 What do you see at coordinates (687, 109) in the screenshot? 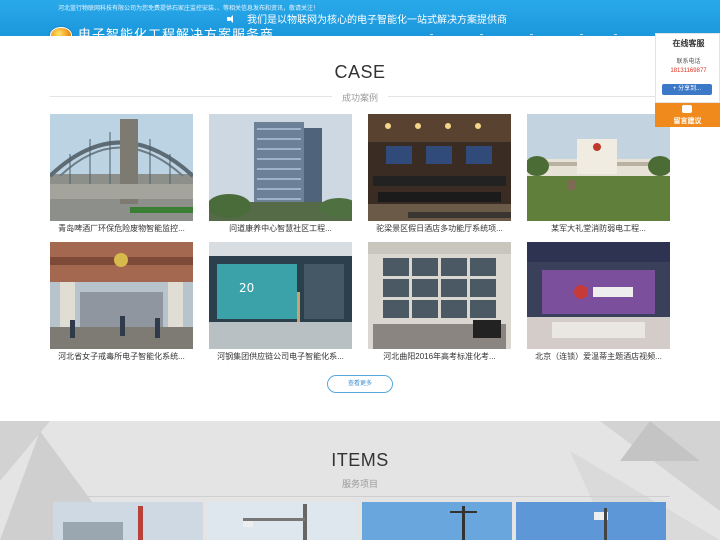
I see `chat-icon` at bounding box center [687, 109].